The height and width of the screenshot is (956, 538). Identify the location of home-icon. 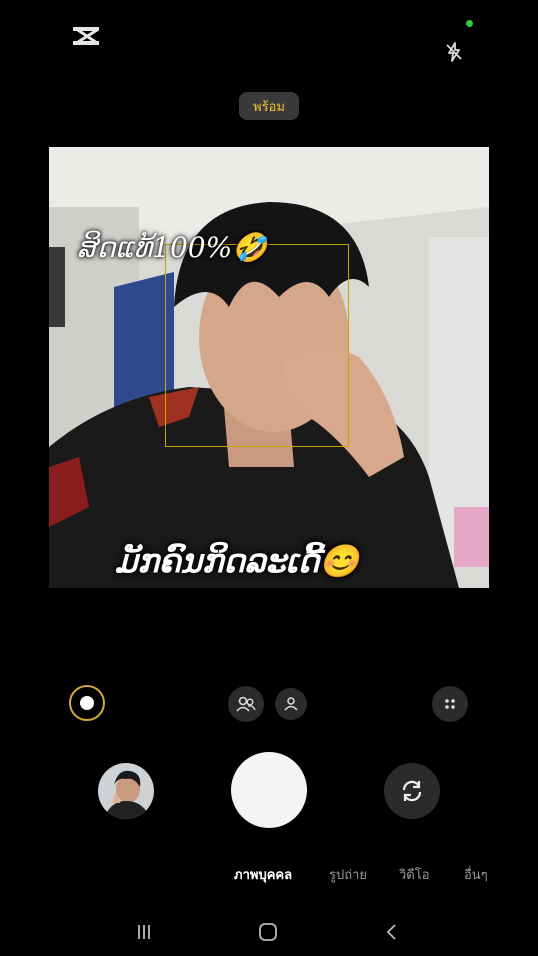
(268, 932).